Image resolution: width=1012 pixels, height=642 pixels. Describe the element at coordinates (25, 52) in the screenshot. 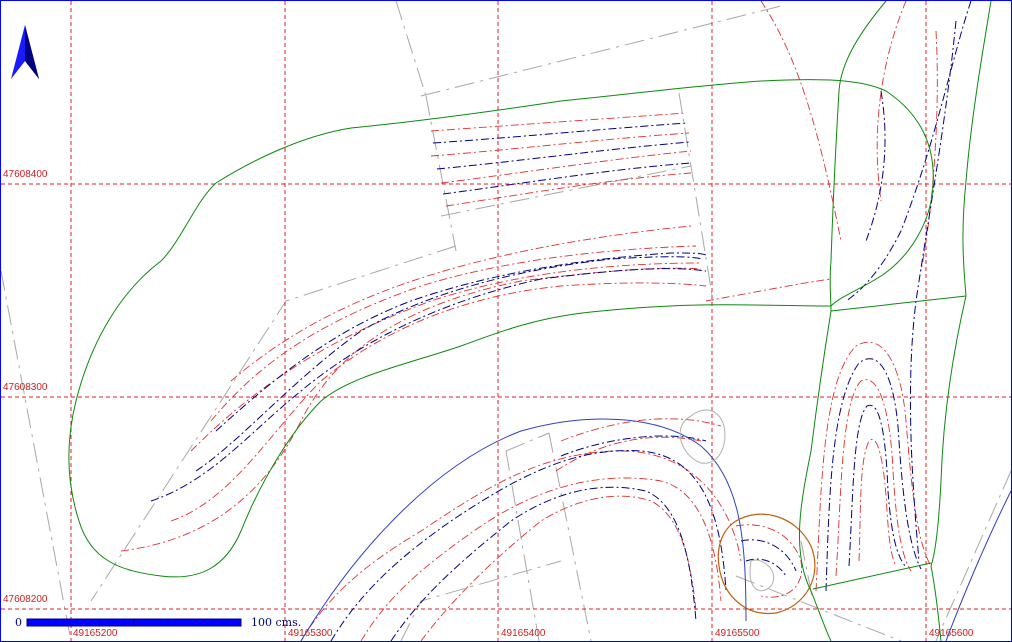

I see `north-arrow-icon` at that location.